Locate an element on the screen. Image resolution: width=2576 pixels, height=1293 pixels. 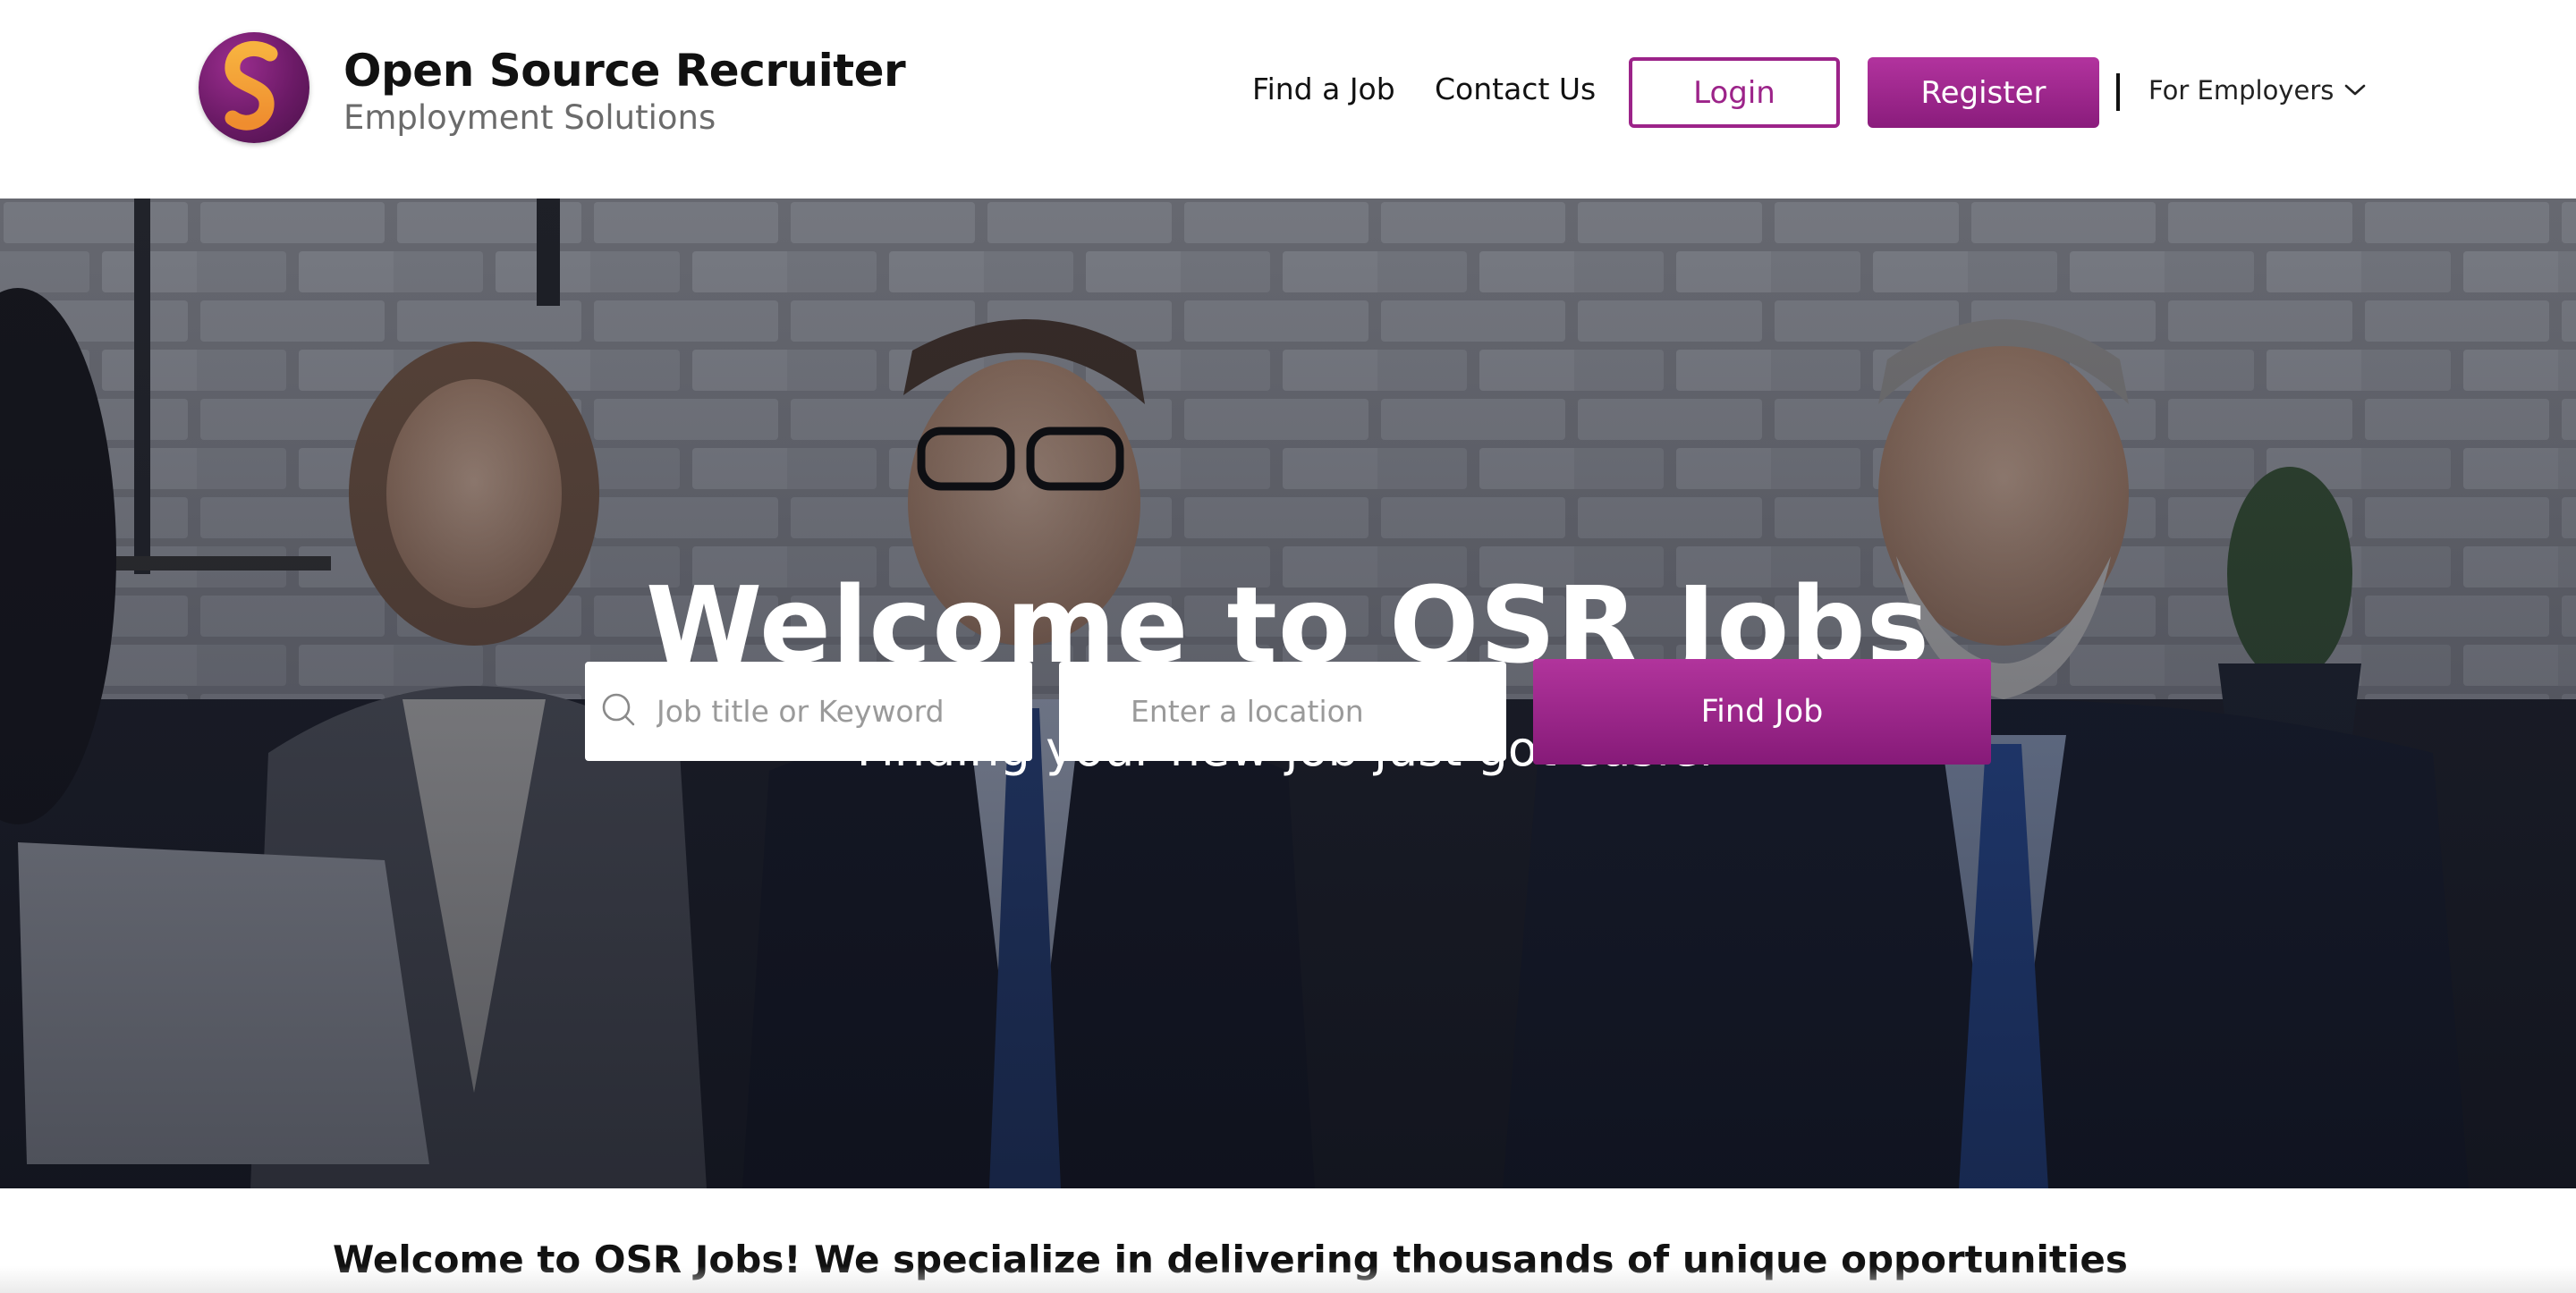
find-job-button: Find Job is located at coordinates (1762, 712).